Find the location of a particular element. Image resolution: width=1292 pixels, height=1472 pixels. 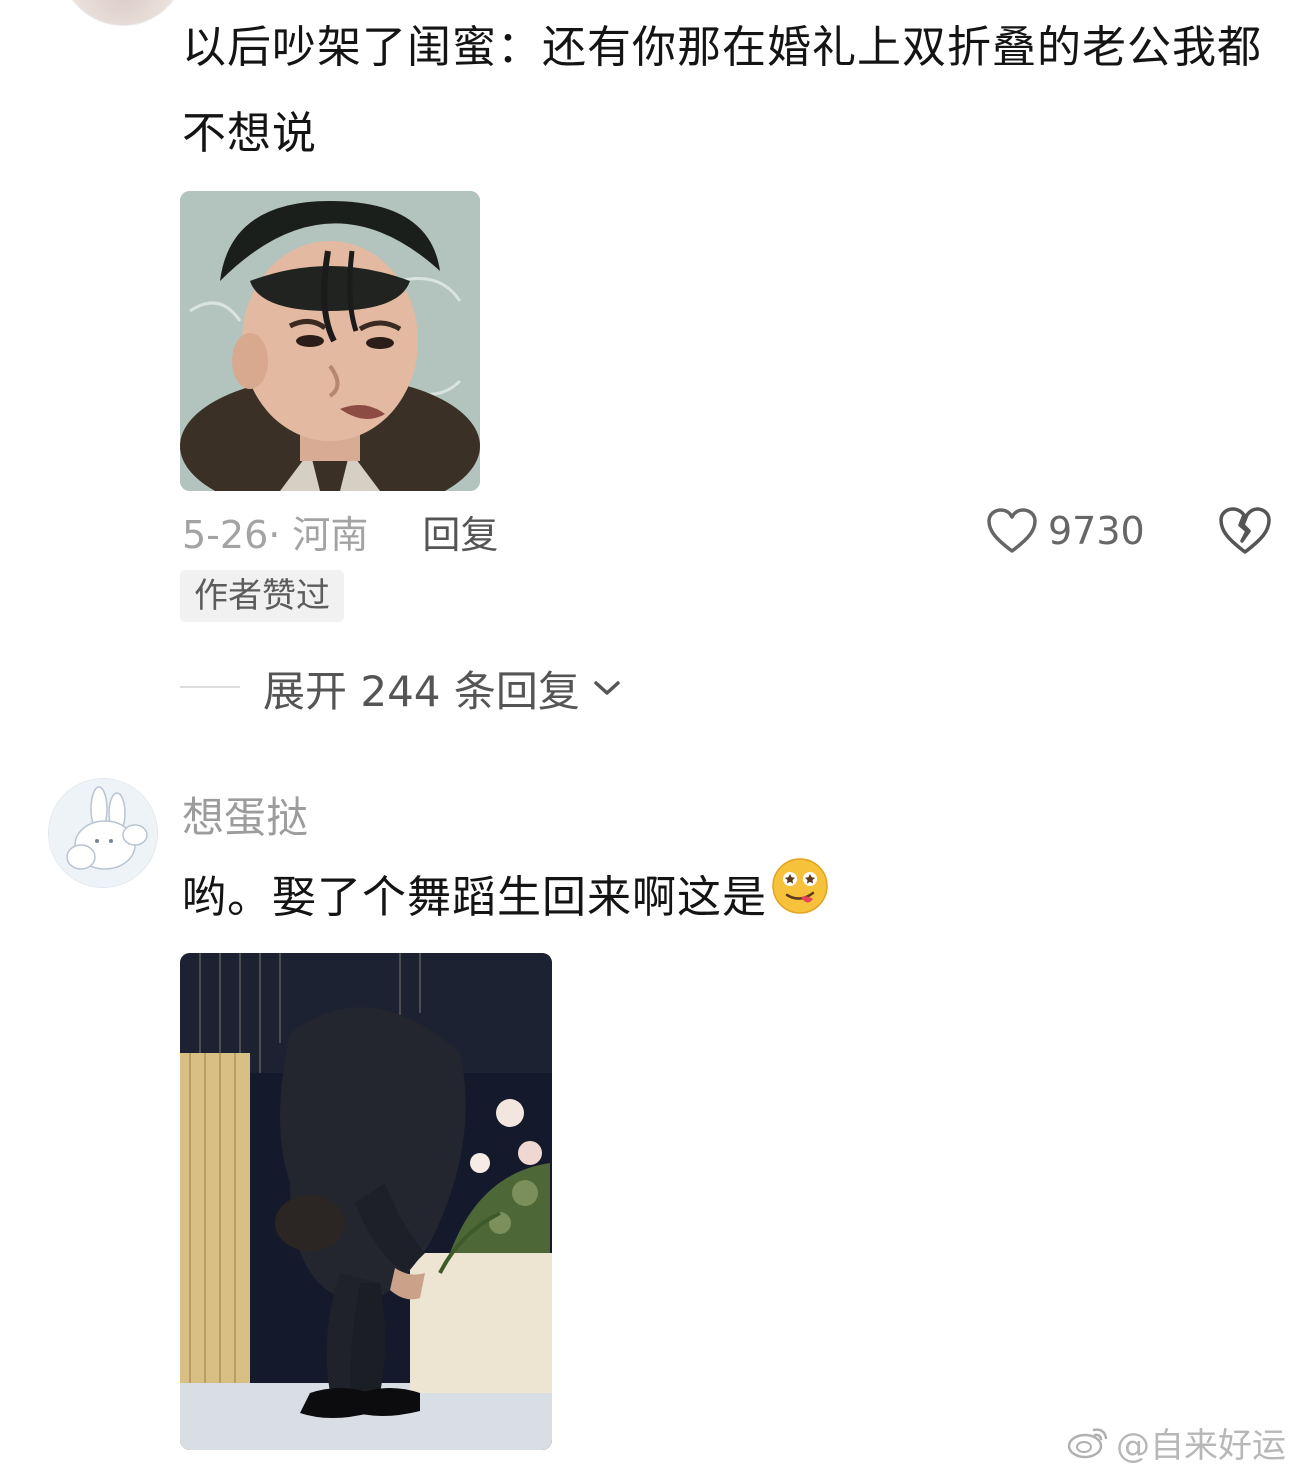

date-location: 5-26· 河南 is located at coordinates (275, 534).